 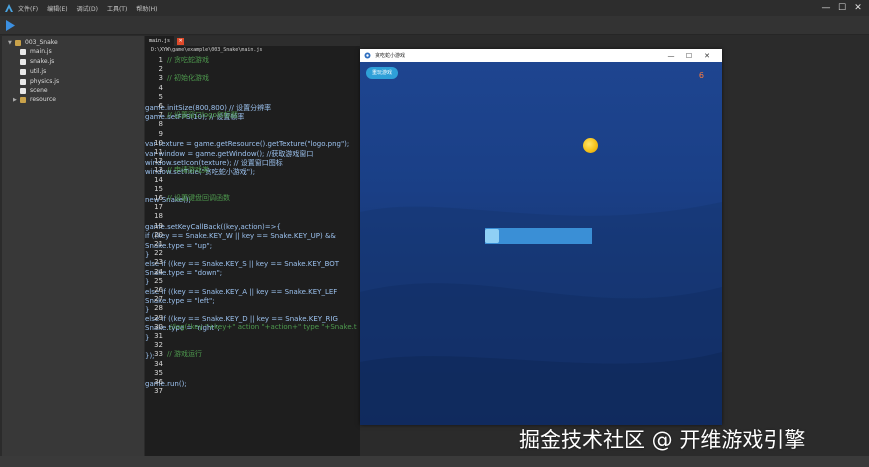 What do you see at coordinates (158, 336) in the screenshot?
I see `line-number: 31` at bounding box center [158, 336].